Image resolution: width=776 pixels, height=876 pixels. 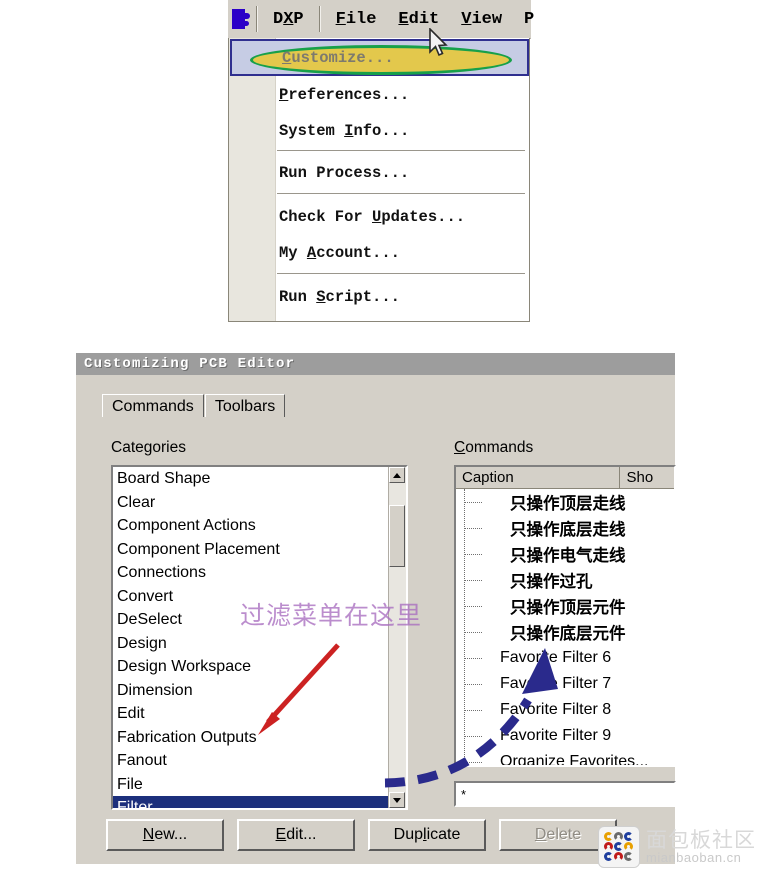 I want to click on dialog-tabstrip: Commands Toolbars, so click(x=194, y=405).